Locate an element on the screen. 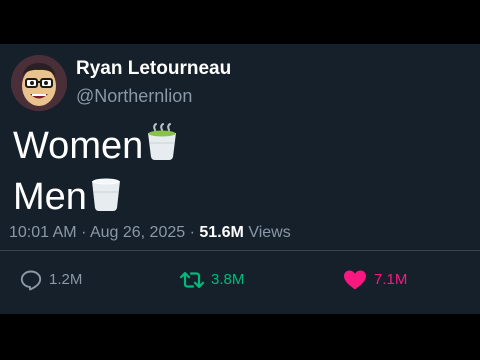 This screenshot has width=480, height=360. tweet-text-line-2: Men is located at coordinates (68, 197).